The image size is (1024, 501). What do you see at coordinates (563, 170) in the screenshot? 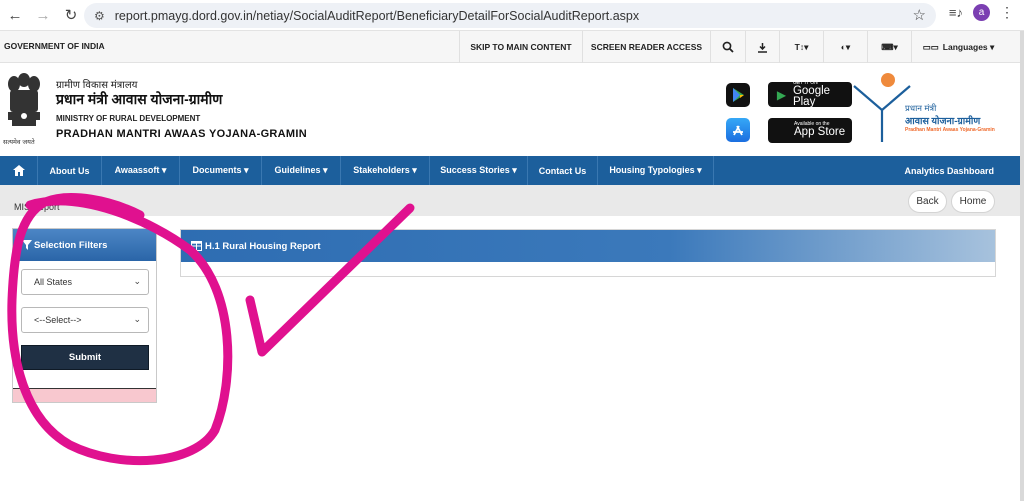
I see `nav-contact-us: Contact Us` at bounding box center [563, 170].